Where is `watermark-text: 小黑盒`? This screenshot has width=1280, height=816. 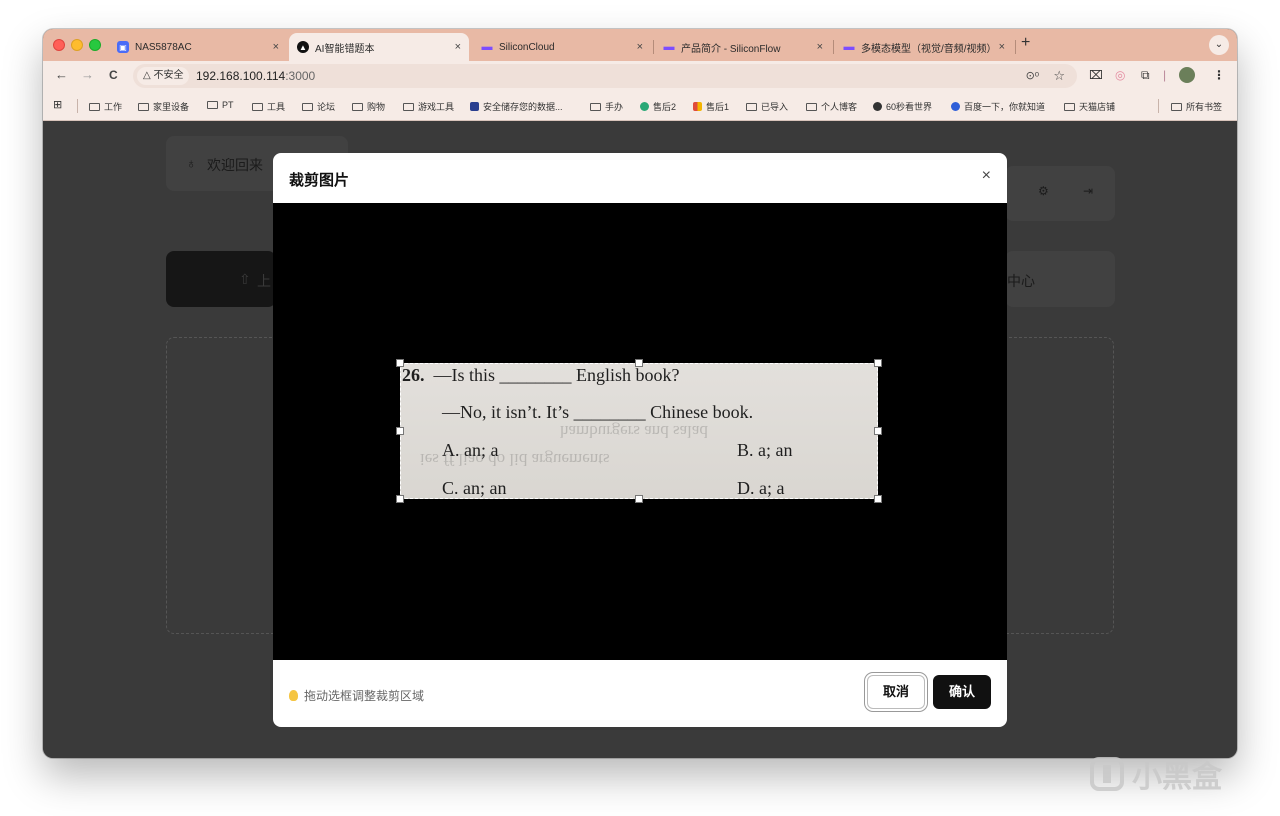
watermark-text: 小黑盒 is located at coordinates (1177, 777).